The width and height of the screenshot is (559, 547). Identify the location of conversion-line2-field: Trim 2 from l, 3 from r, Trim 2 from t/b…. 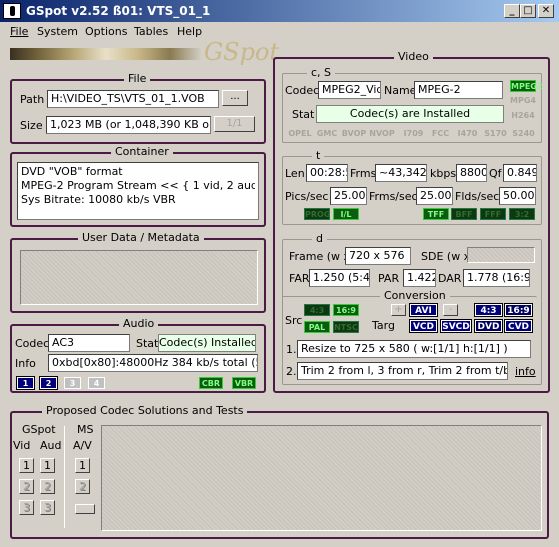
(402, 371).